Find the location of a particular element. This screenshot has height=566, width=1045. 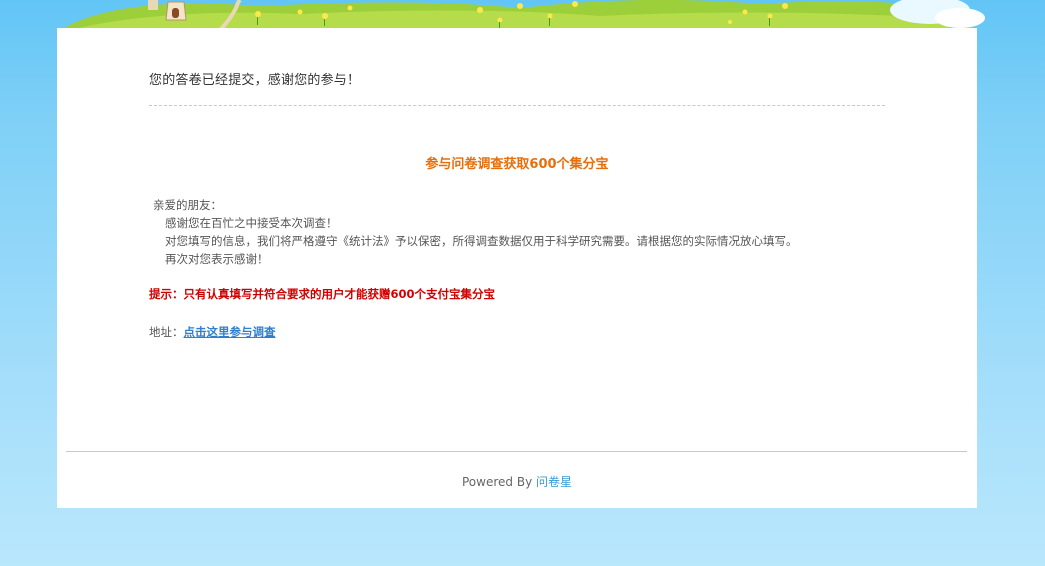

submitted-message: 您的答卷已经提交，感谢您的参与！ is located at coordinates (255, 80).